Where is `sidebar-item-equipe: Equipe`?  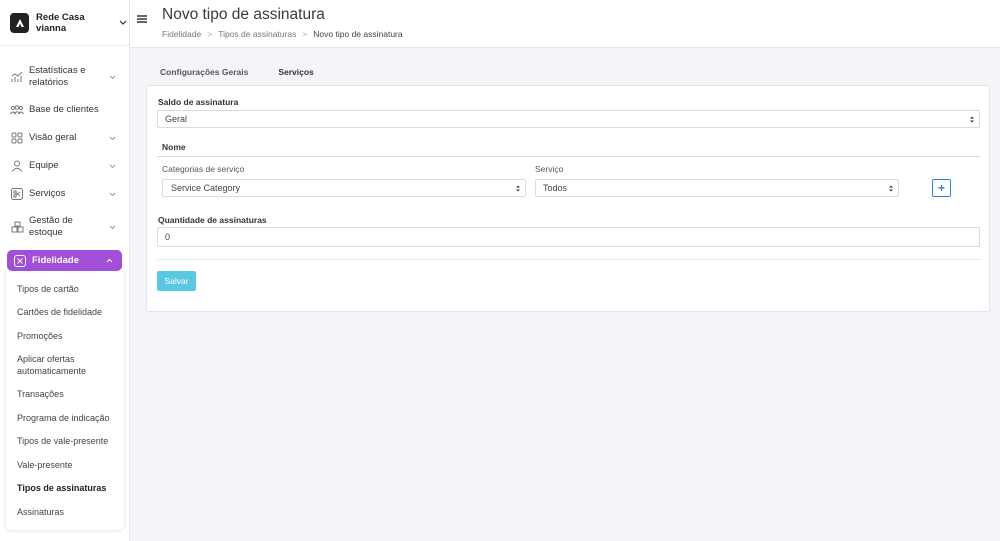 sidebar-item-equipe: Equipe is located at coordinates (64, 166).